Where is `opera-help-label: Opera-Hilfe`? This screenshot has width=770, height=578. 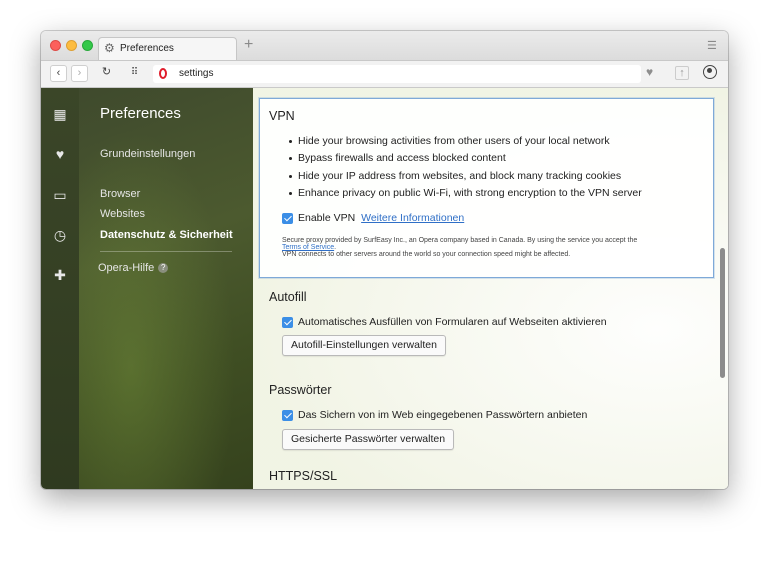 opera-help-label: Opera-Hilfe is located at coordinates (126, 268).